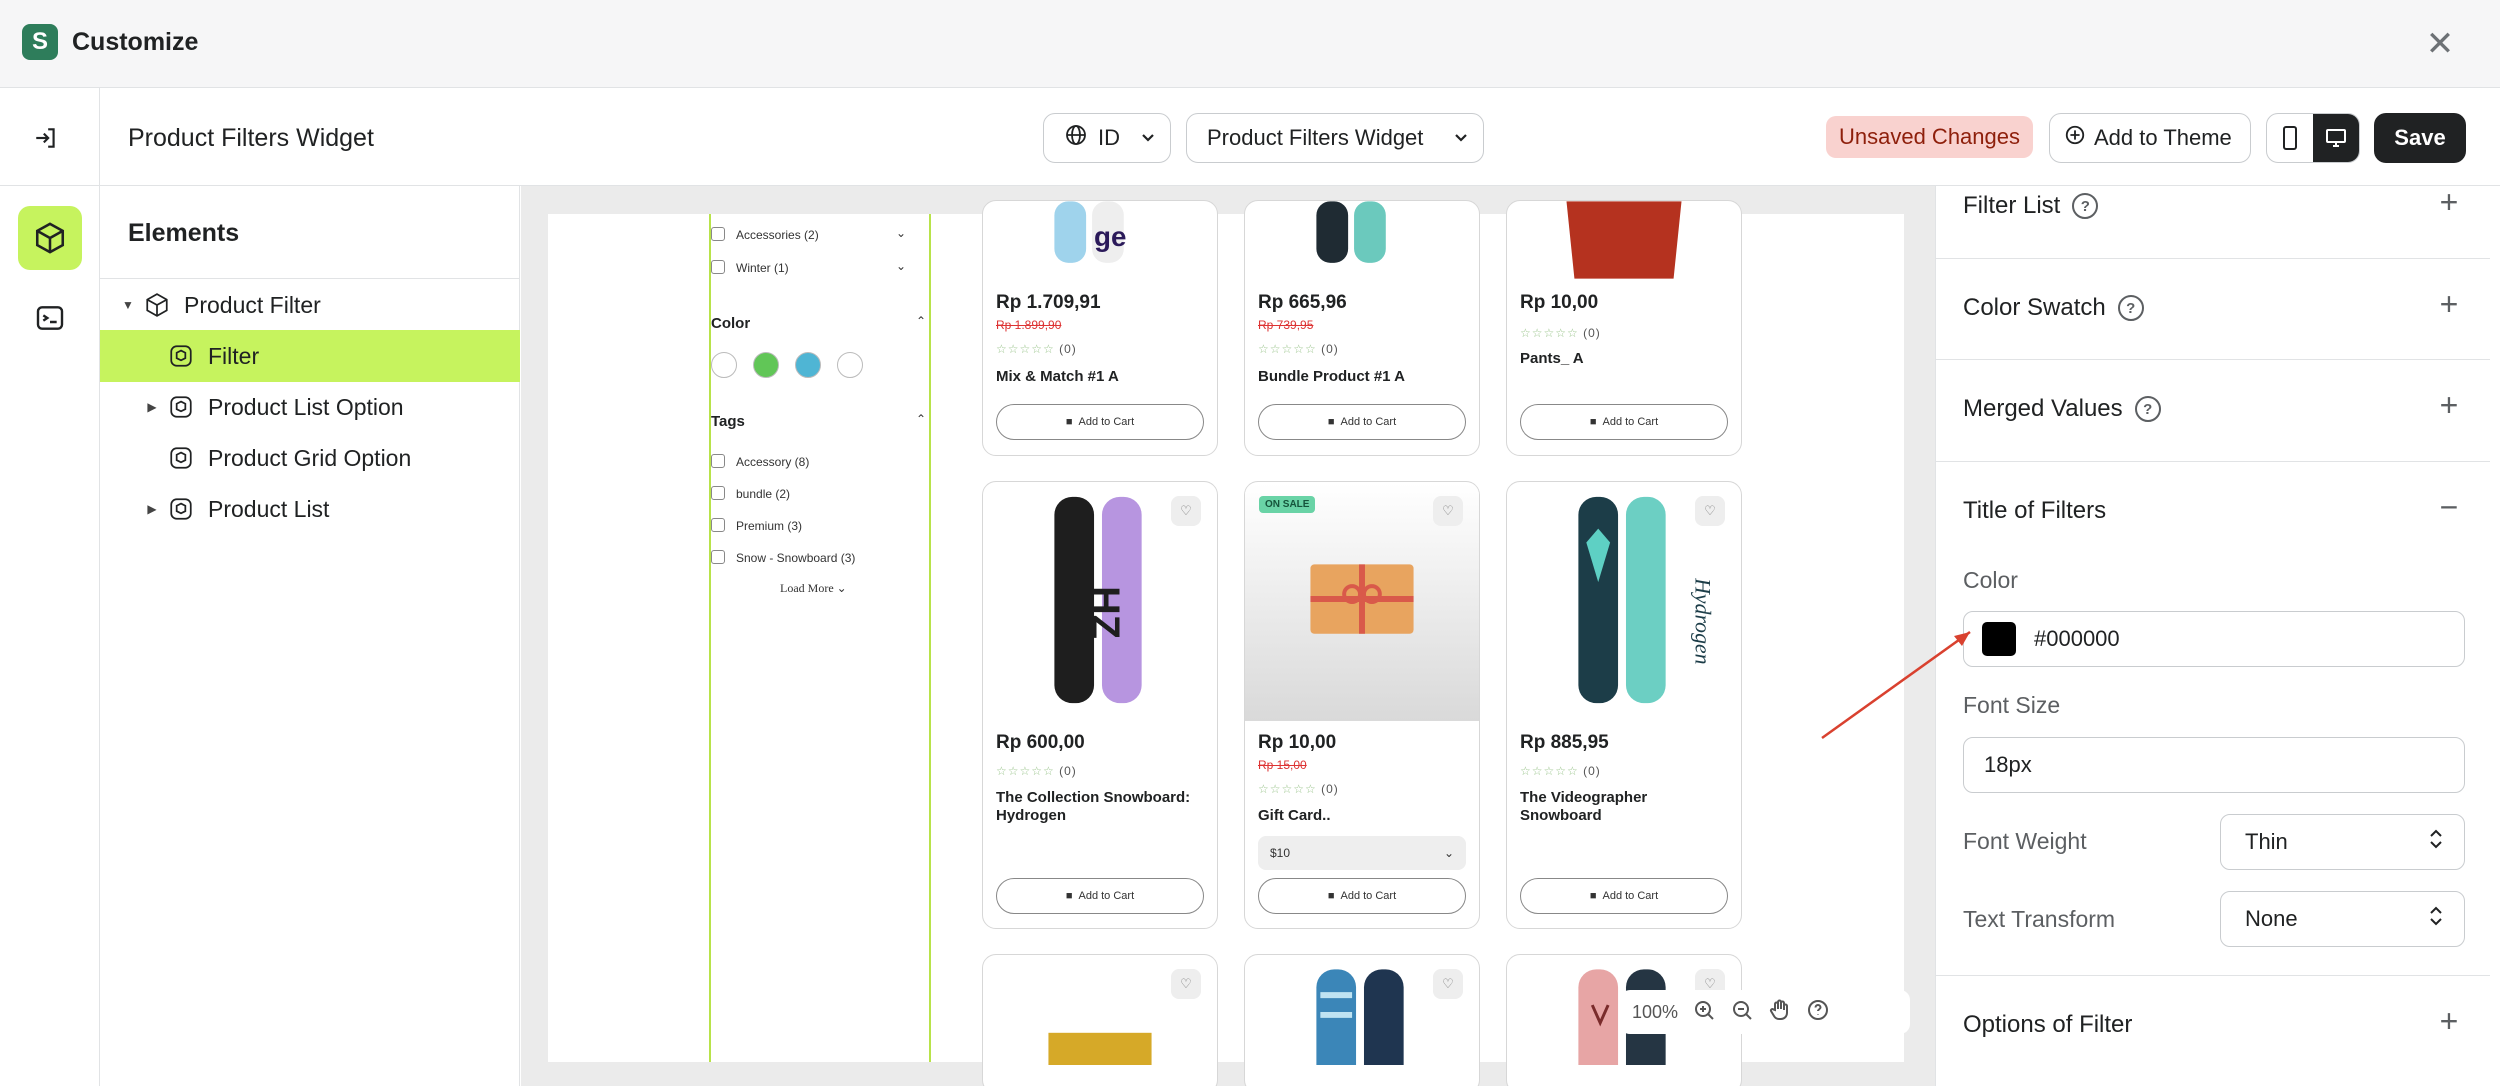 The image size is (2500, 1086). Describe the element at coordinates (813, 588) in the screenshot. I see `load-more-link: Load More ⌄` at that location.